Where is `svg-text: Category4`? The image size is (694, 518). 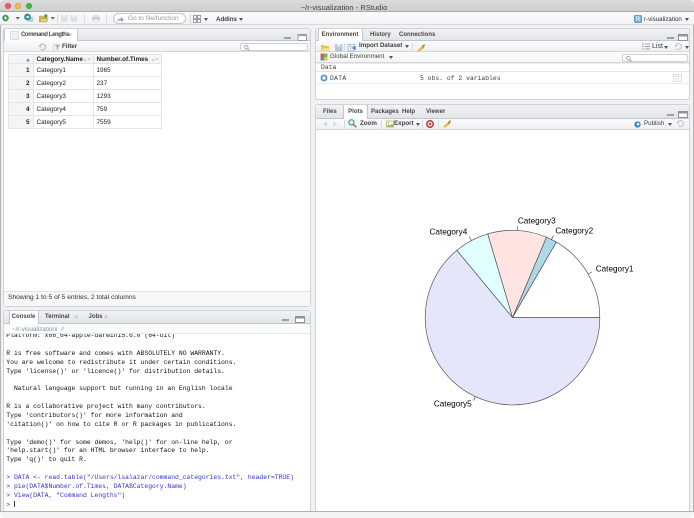 svg-text: Category4 is located at coordinates (449, 232).